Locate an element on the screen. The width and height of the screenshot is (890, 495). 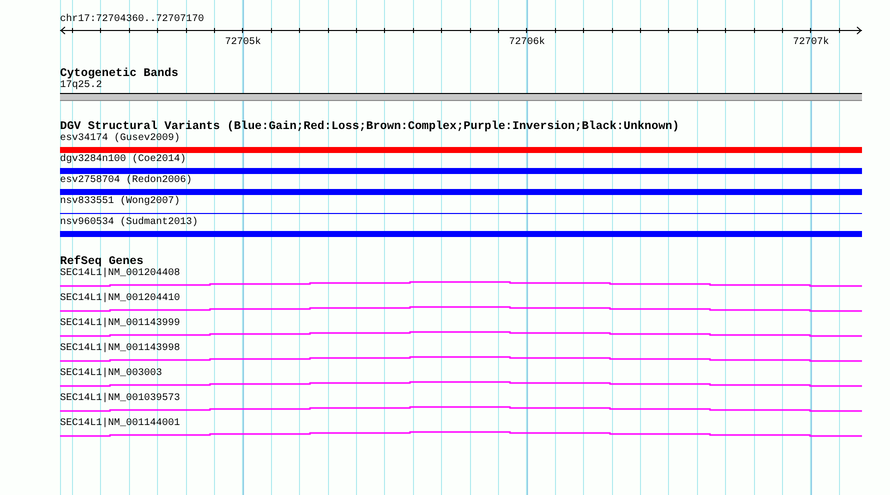
ruler-range-label: chr17:72704360..72707170 is located at coordinates (133, 20).